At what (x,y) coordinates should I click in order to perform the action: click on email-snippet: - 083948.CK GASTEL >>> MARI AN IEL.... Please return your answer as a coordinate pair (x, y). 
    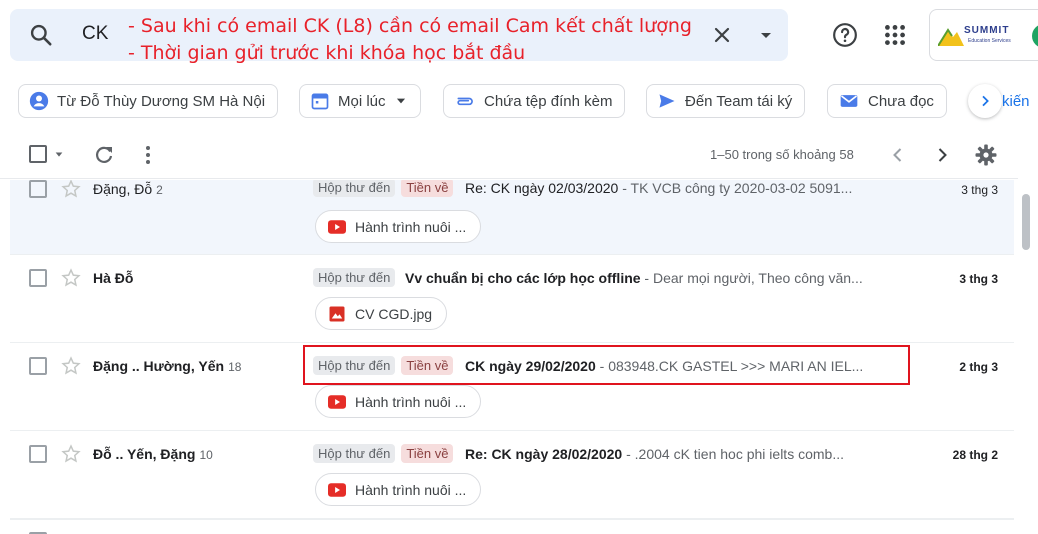
    Looking at the image, I should click on (729, 366).